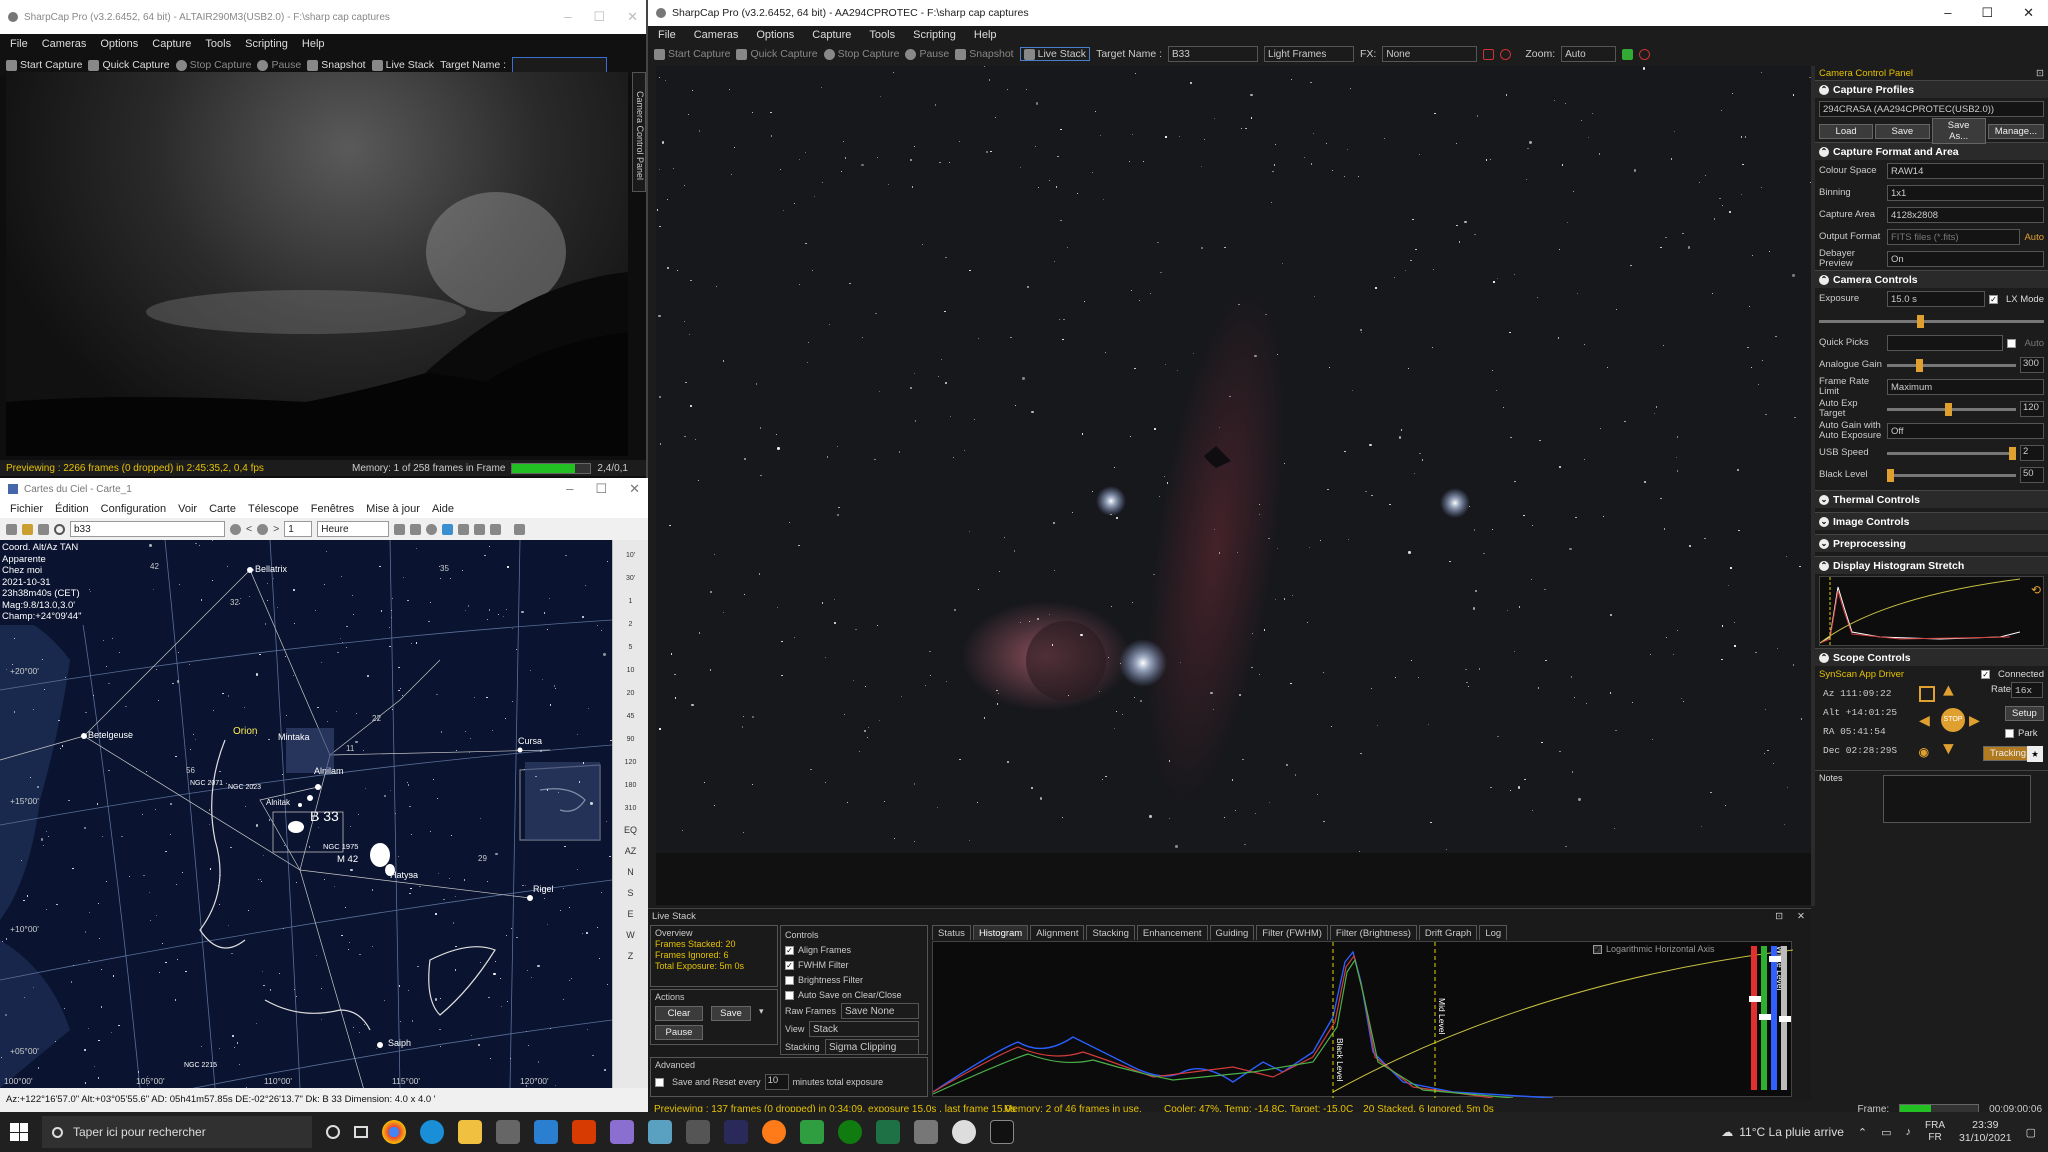 The height and width of the screenshot is (1152, 2048). Describe the element at coordinates (1931, 499) in the screenshot. I see `thermal-controls-header: ⌄ Thermal Controls` at that location.